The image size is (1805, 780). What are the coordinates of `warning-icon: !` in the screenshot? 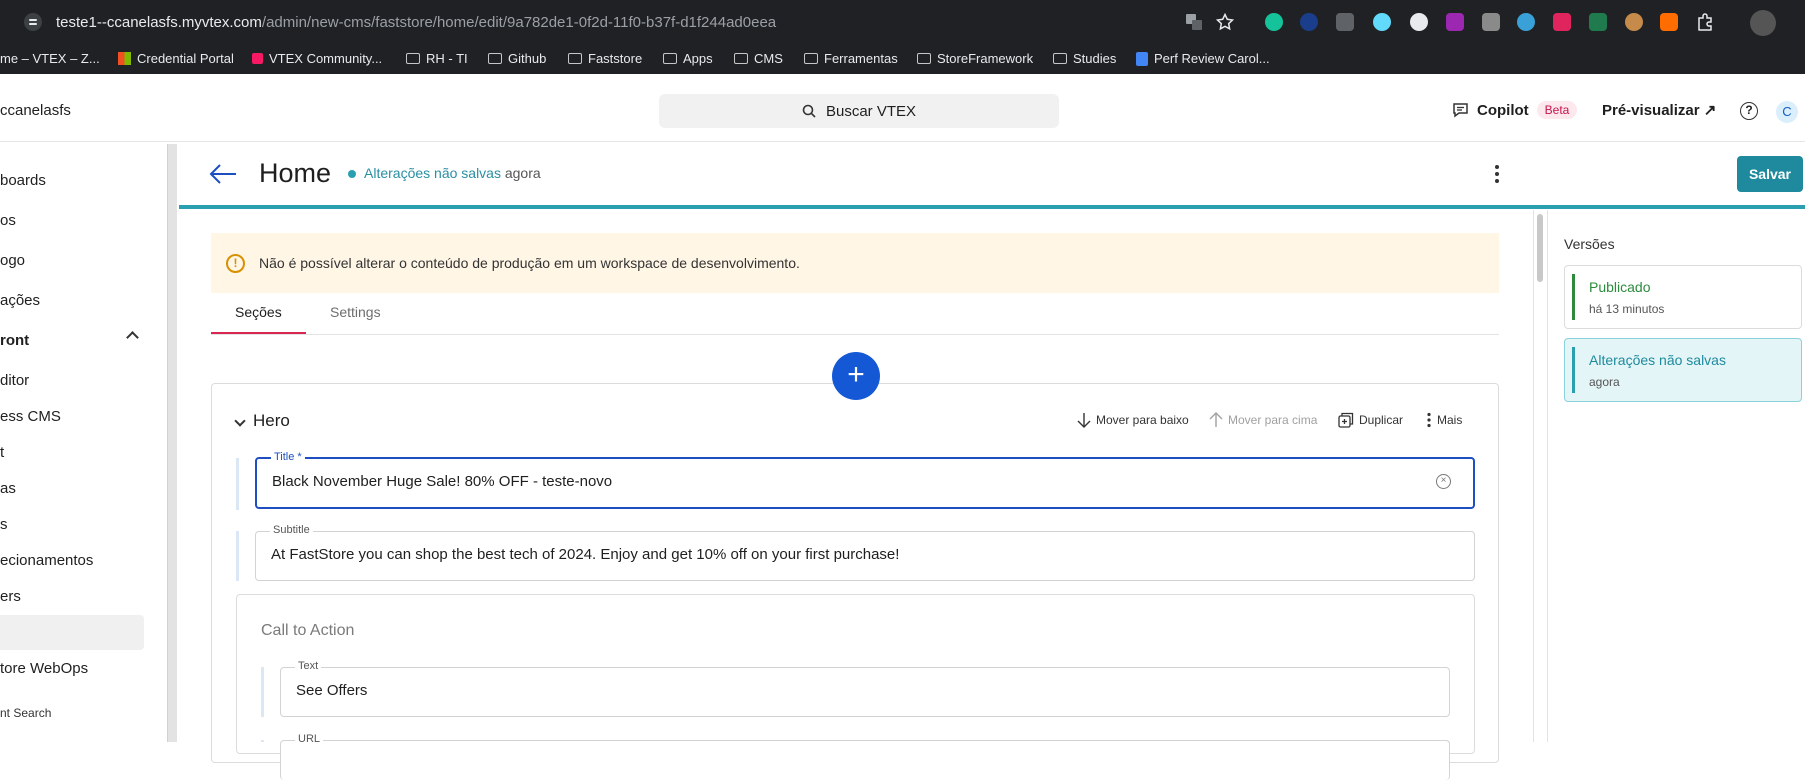 It's located at (235, 263).